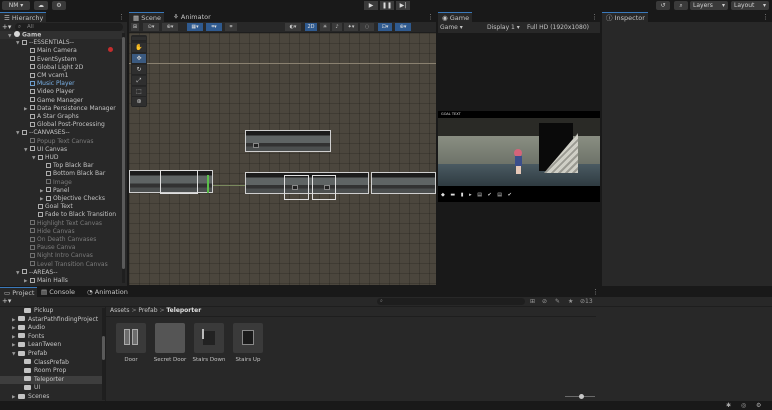 The width and height of the screenshot is (772, 410). Describe the element at coordinates (451, 27) in the screenshot. I see `game-view-dropdown: Game ▾` at that location.